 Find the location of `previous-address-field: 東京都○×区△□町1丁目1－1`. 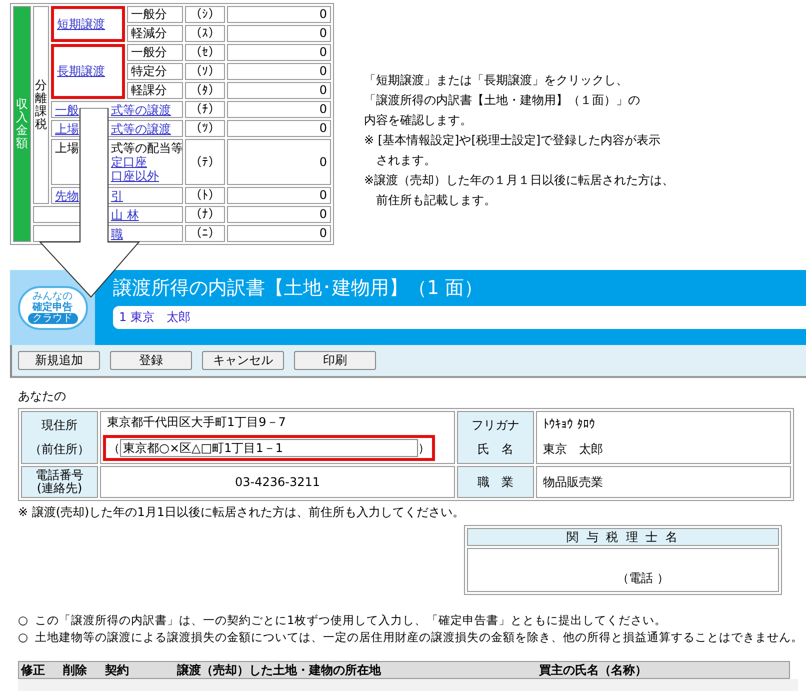

previous-address-field: 東京都○×区△□町1丁目1－1 is located at coordinates (269, 448).